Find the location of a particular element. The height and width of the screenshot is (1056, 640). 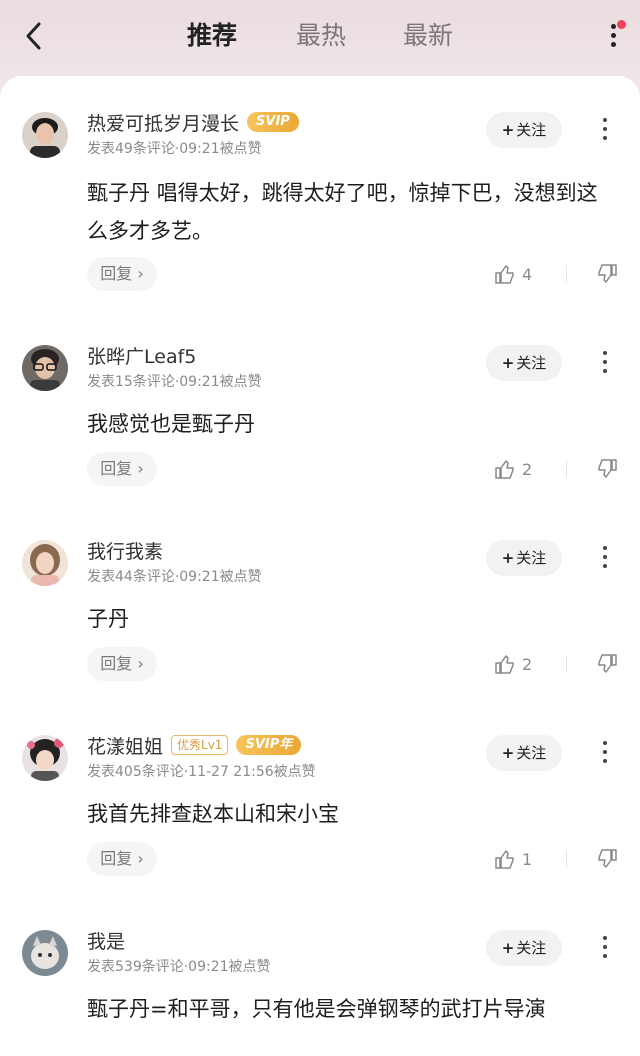

tab-hottest: 最热 is located at coordinates (321, 36).